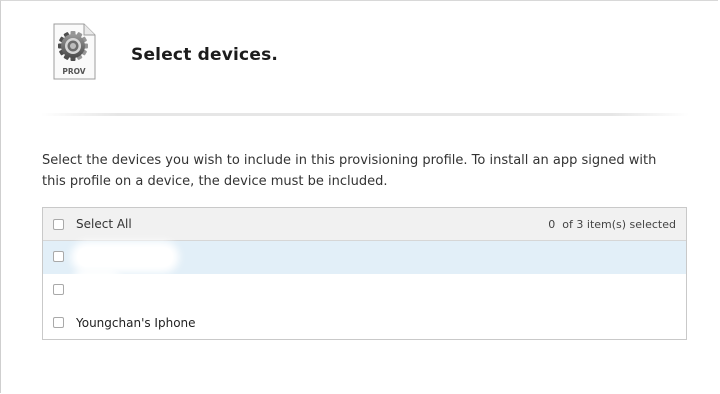  I want to click on select-all-label: Select All, so click(104, 224).